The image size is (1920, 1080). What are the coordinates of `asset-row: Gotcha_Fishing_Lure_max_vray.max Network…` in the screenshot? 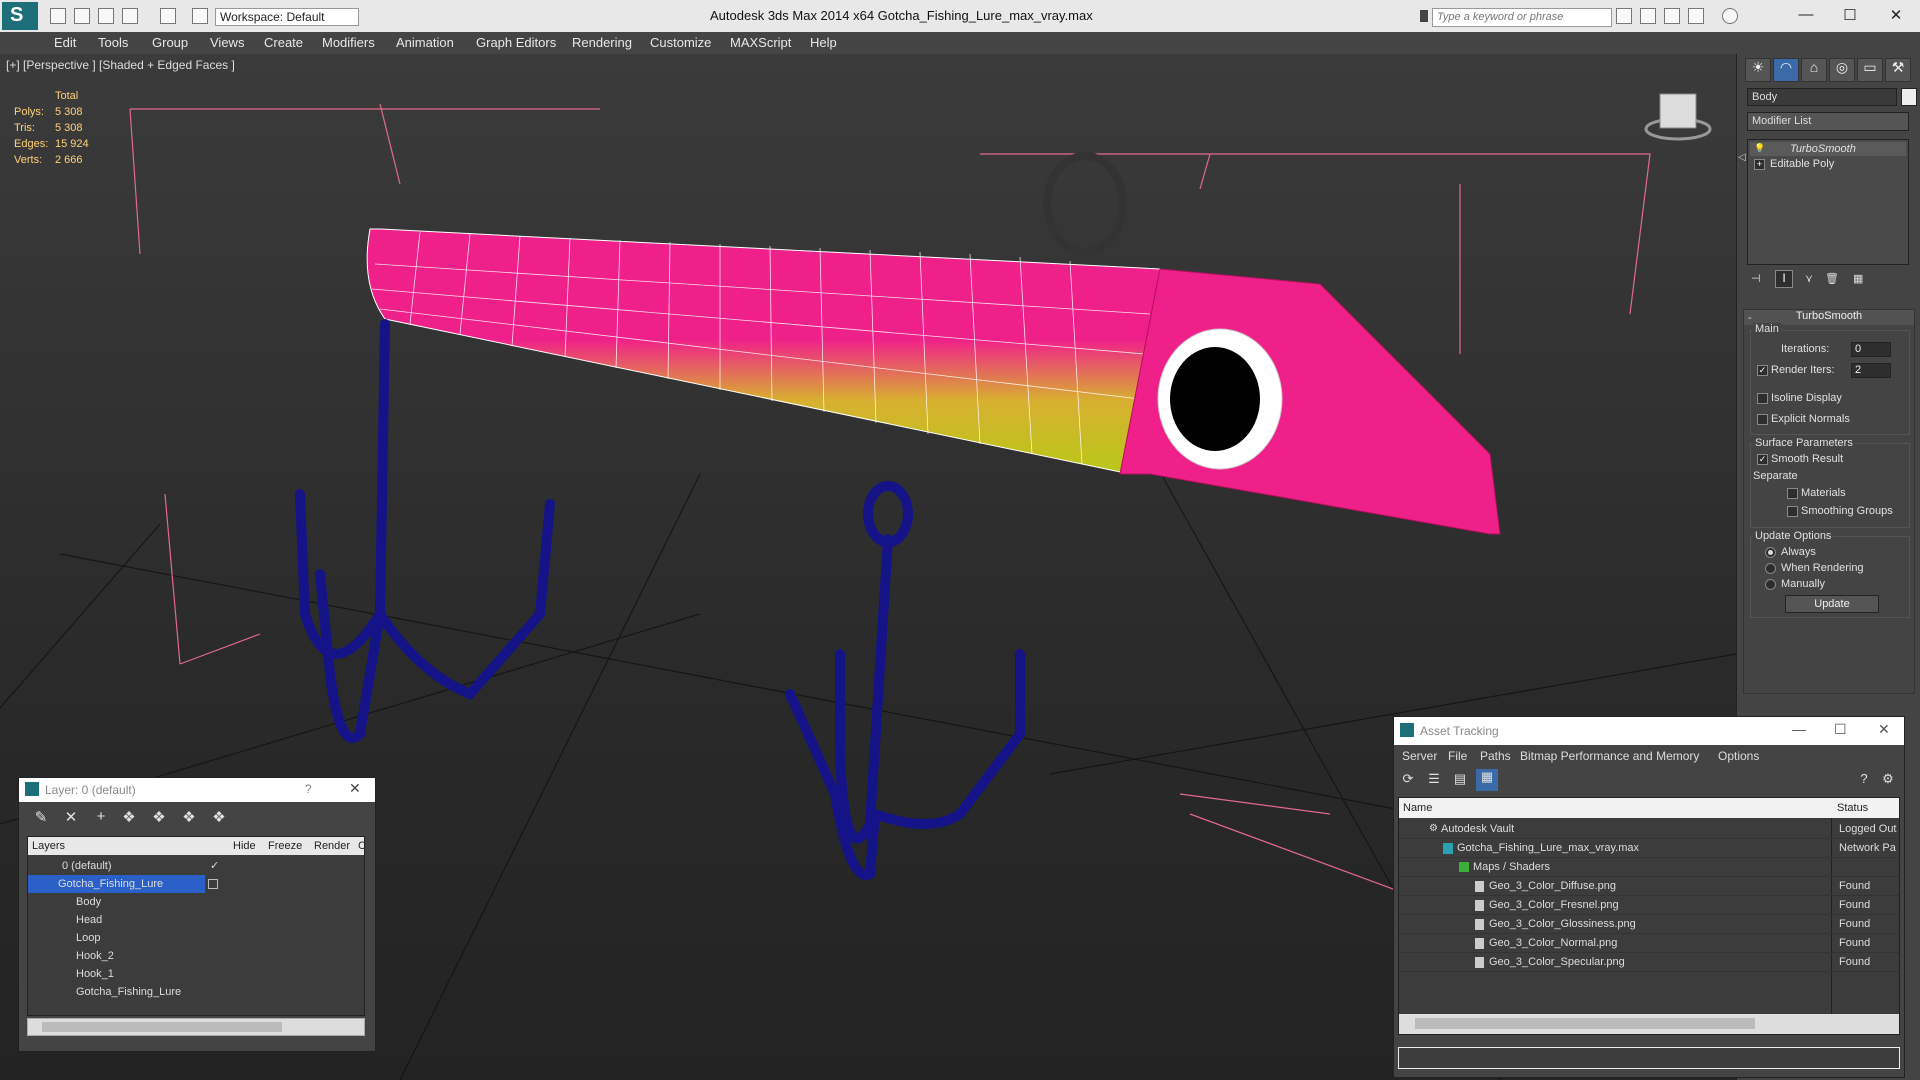 It's located at (1649, 848).